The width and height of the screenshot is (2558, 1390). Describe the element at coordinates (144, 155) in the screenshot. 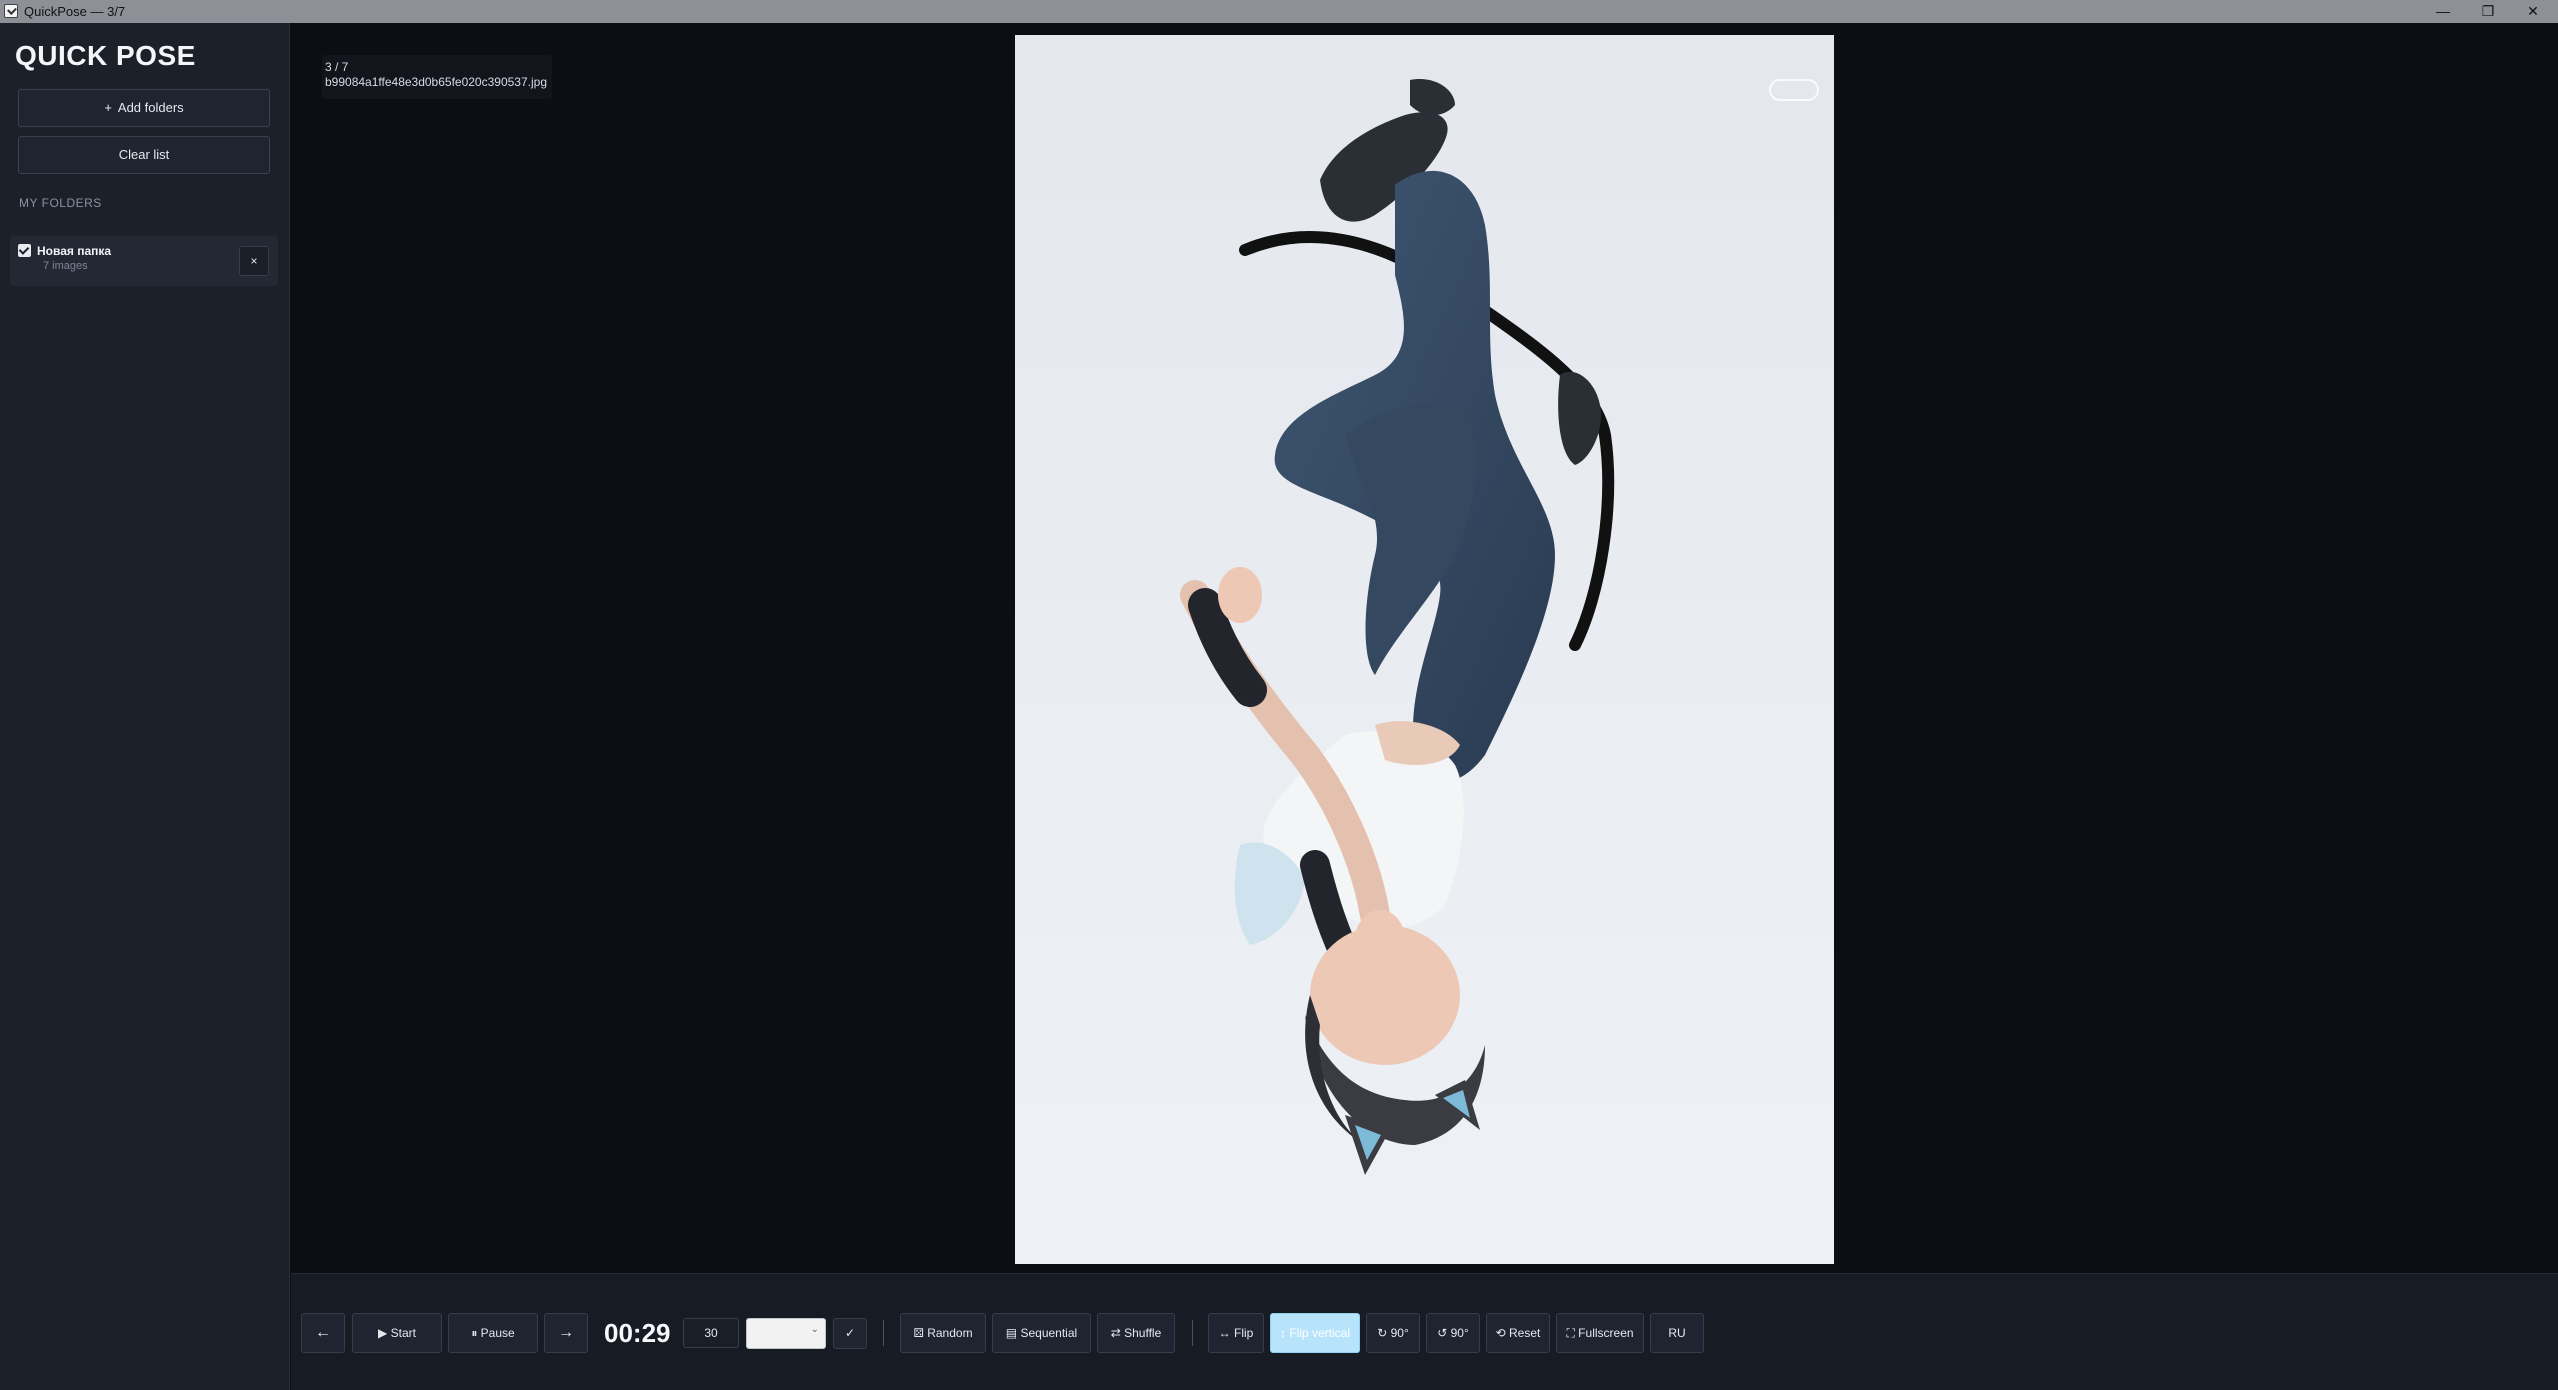

I see `clear-list-button: Clear list` at that location.